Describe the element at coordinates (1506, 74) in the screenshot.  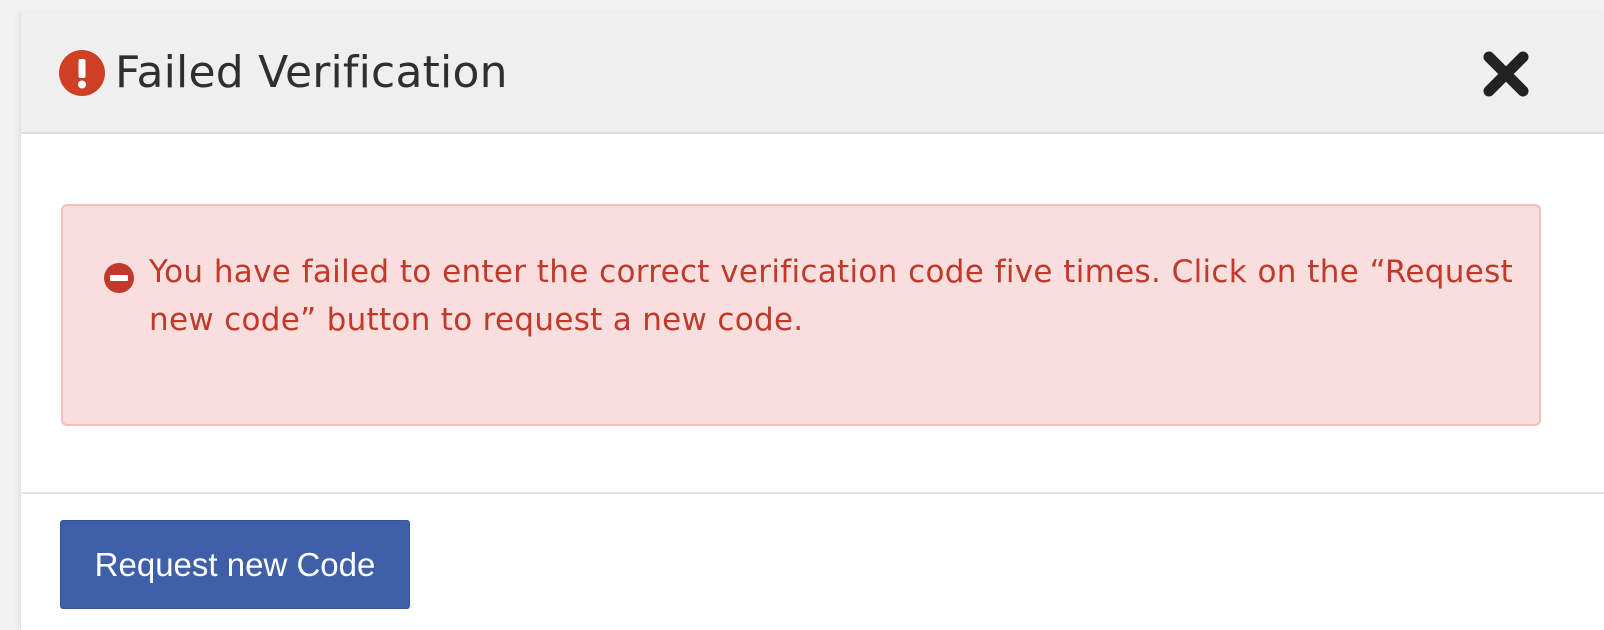
I see `close-icon` at that location.